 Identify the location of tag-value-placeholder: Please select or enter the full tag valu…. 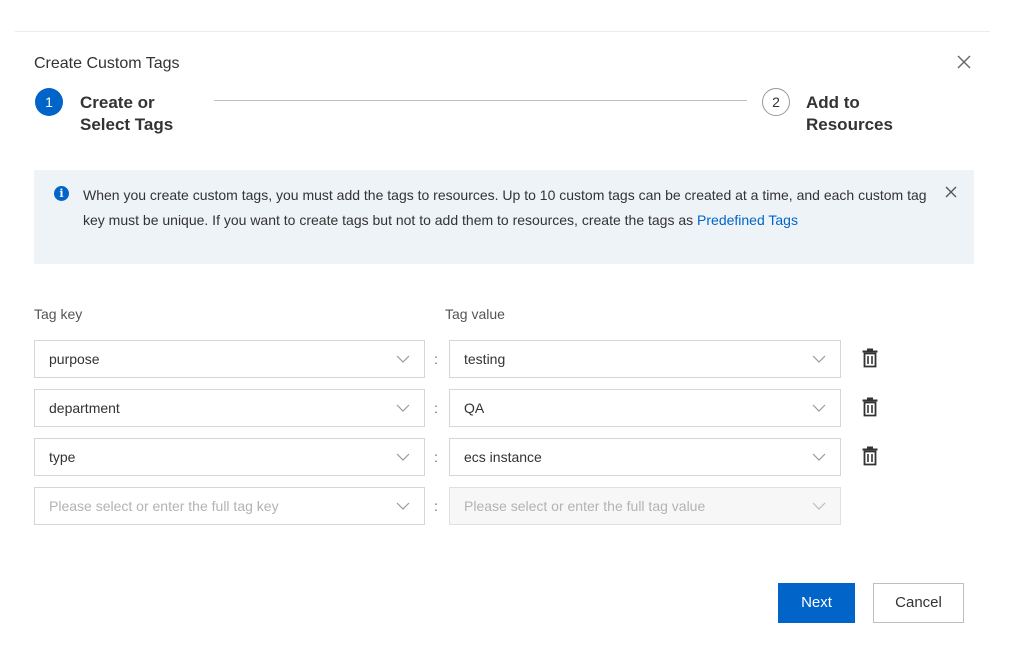
(585, 506).